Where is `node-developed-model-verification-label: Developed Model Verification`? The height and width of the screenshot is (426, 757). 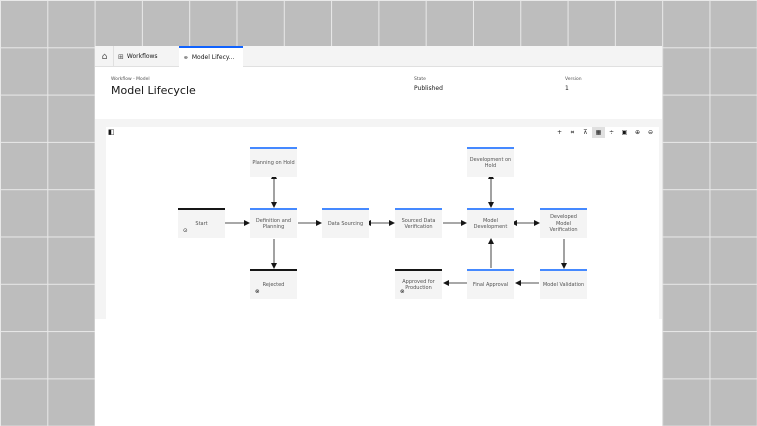
node-developed-model-verification-label: Developed Model Verification is located at coordinates (563, 224).